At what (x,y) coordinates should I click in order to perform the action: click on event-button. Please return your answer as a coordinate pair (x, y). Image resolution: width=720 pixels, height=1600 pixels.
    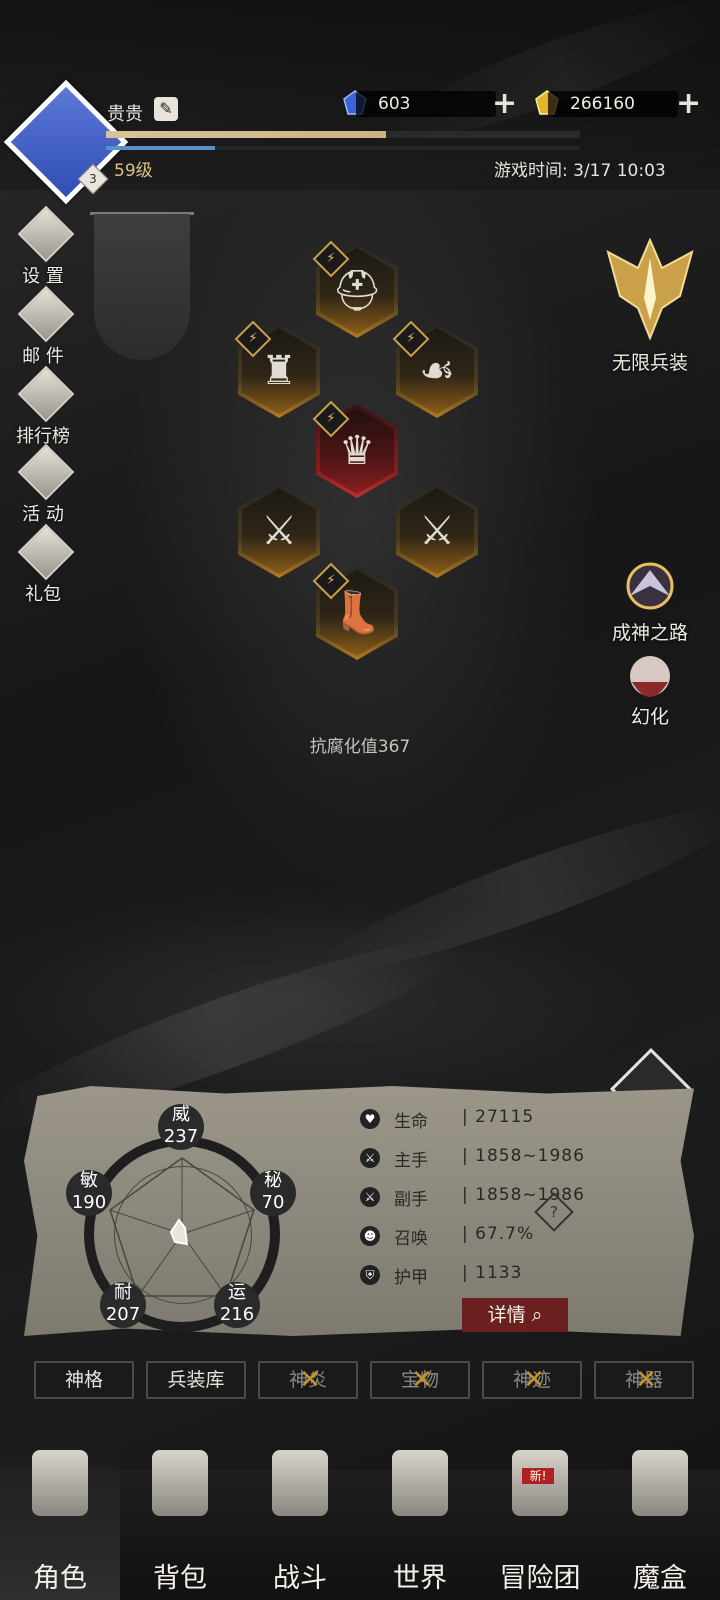
    Looking at the image, I should click on (46, 472).